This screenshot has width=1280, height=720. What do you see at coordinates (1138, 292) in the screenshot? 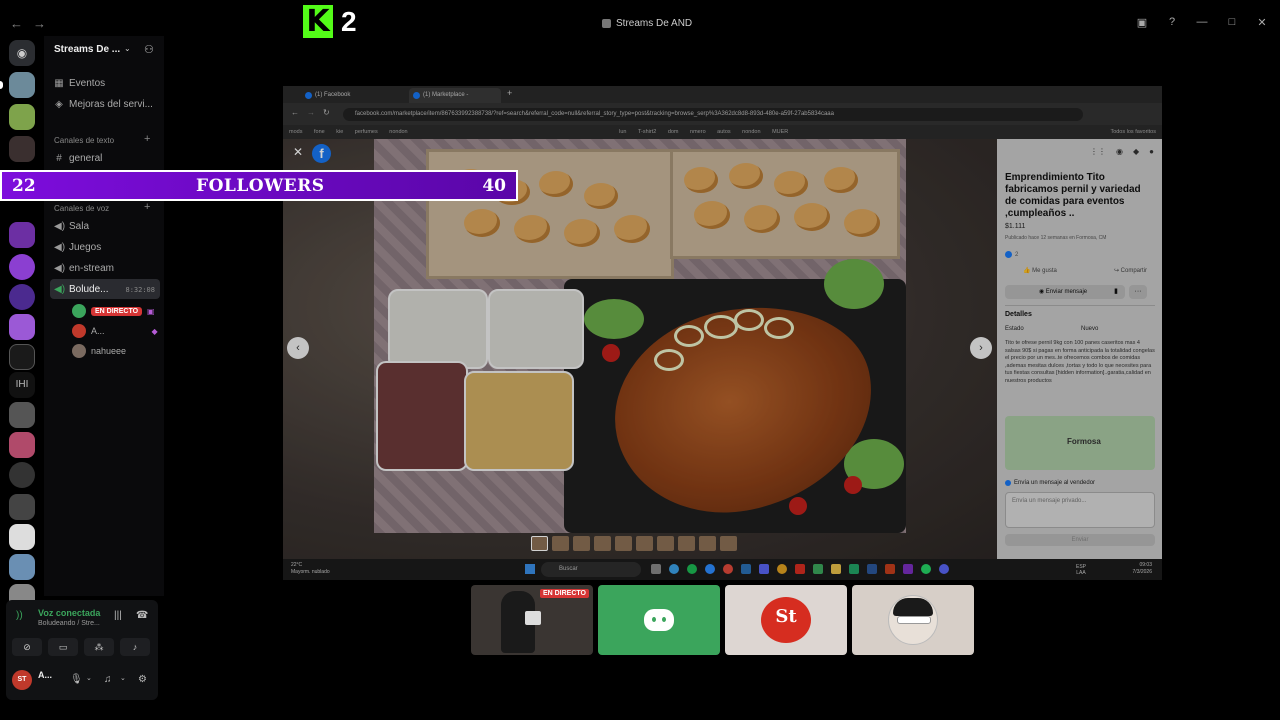
I see `more-options-button: ···` at bounding box center [1138, 292].